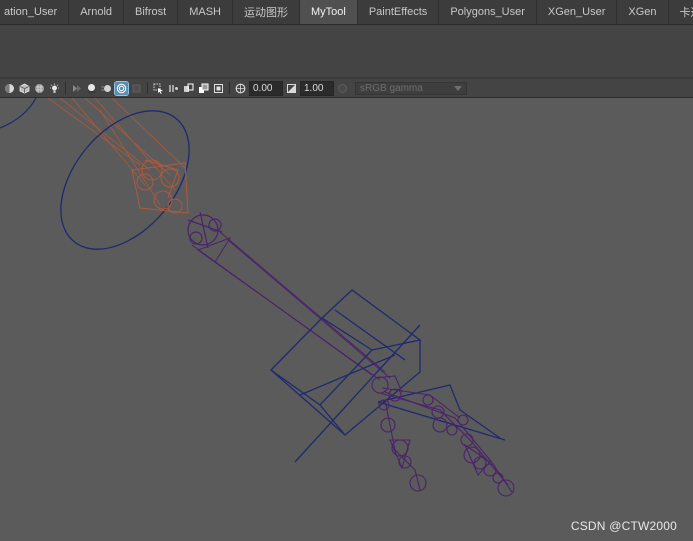 This screenshot has height=541, width=693. What do you see at coordinates (266, 88) in the screenshot?
I see `exposure-field: 0.00` at bounding box center [266, 88].